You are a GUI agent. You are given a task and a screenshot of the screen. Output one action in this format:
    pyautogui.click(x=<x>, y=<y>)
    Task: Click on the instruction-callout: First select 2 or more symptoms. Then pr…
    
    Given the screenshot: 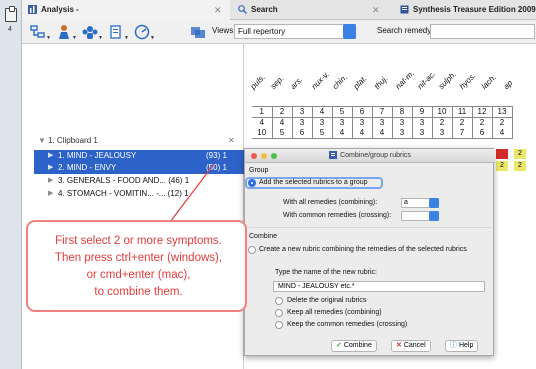 What is the action you would take?
    pyautogui.click(x=136, y=266)
    